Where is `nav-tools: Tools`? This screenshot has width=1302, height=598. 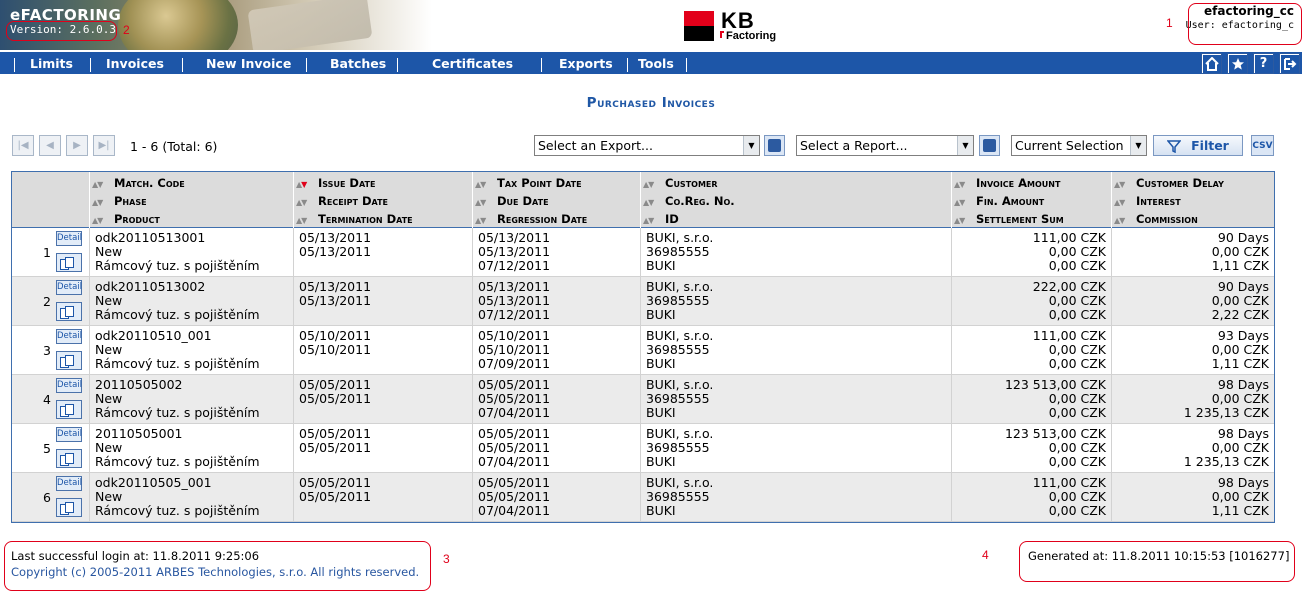 nav-tools: Tools is located at coordinates (656, 63).